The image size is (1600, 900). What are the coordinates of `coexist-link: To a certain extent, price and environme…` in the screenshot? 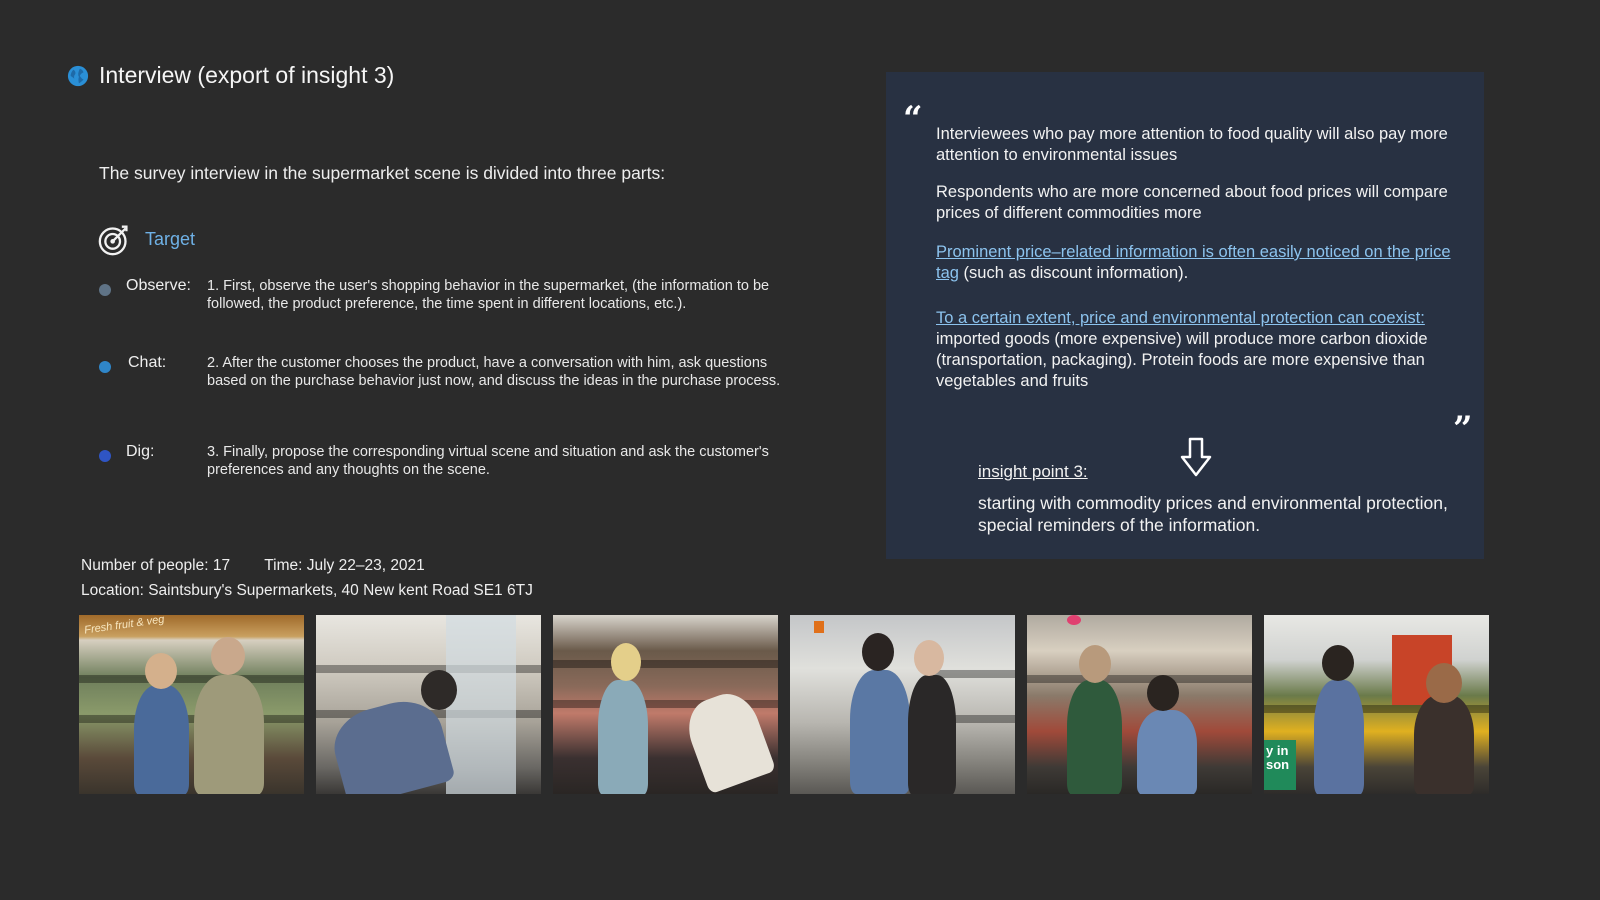 It's located at (1180, 318).